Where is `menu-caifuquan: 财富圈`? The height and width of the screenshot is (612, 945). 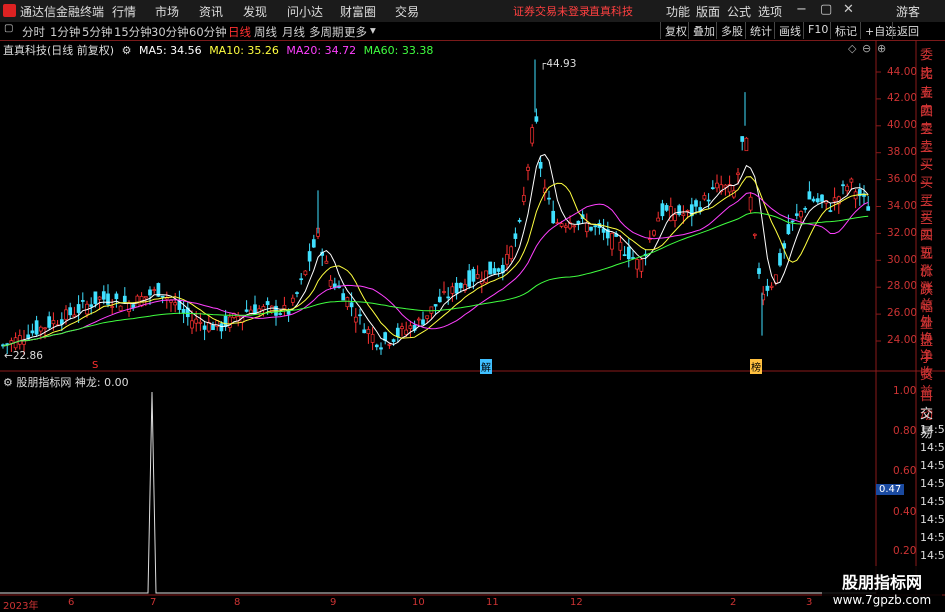
menu-caifuquan: 财富圈 is located at coordinates (358, 11).